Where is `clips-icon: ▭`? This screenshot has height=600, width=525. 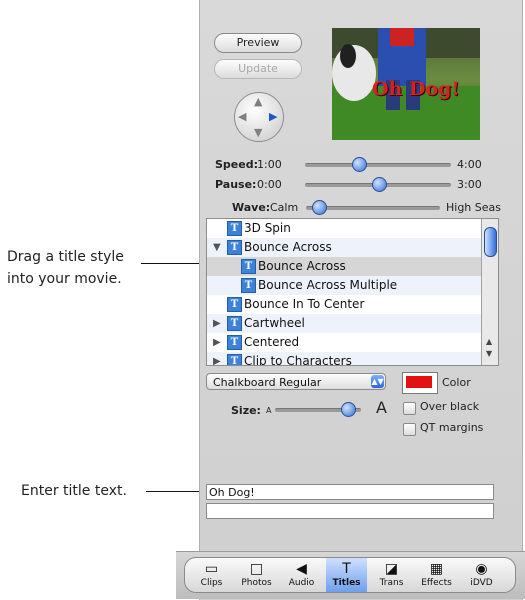
clips-icon: ▭ is located at coordinates (211, 569).